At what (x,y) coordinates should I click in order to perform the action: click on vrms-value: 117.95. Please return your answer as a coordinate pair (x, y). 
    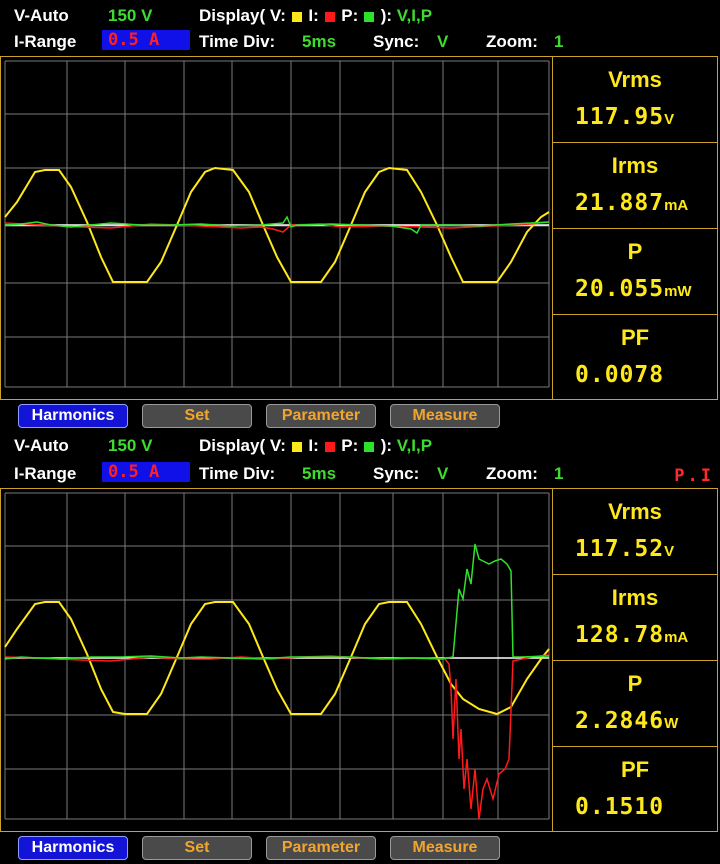
    Looking at the image, I should click on (620, 117).